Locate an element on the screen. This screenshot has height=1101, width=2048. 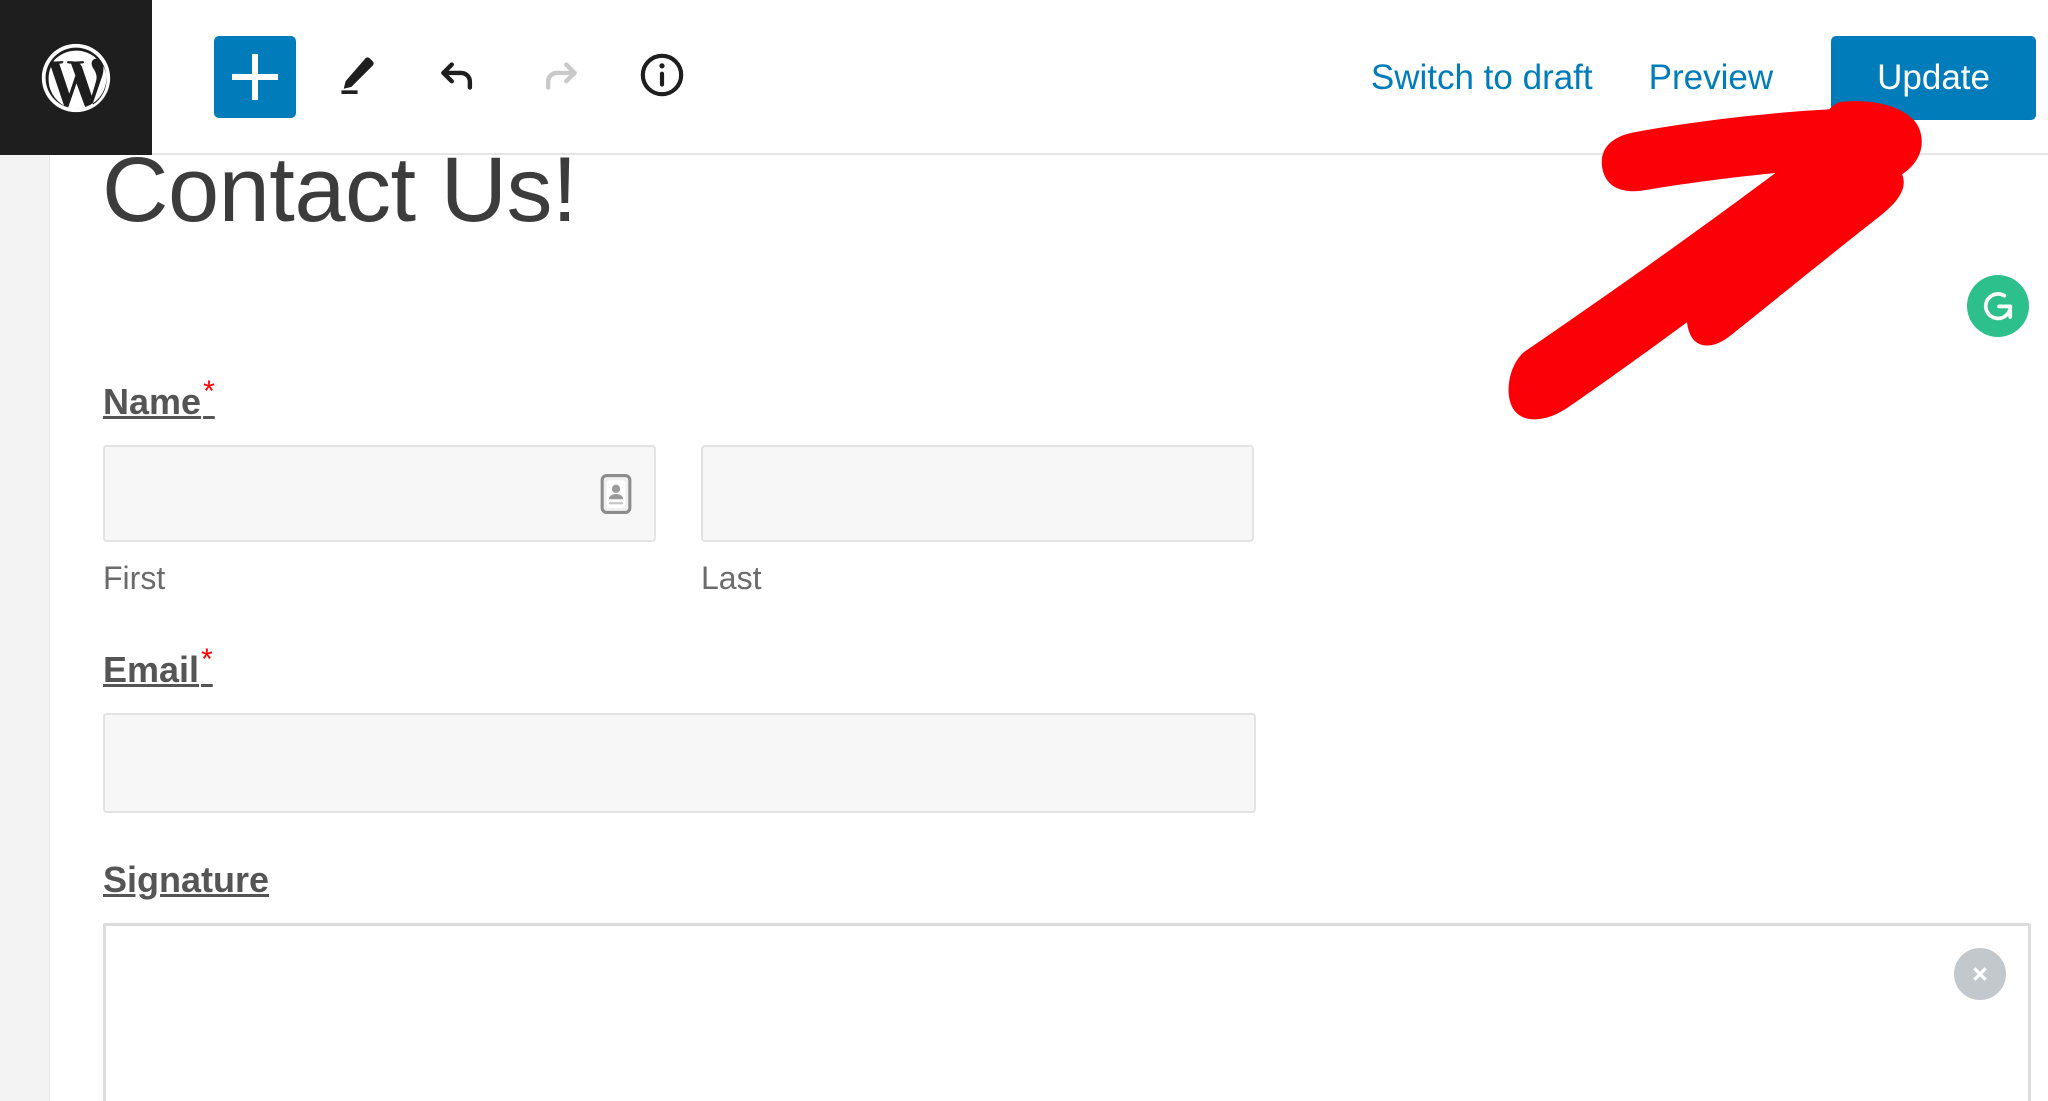
toolbar-right-actions: Switch to draft Preview Update is located at coordinates (1695, 77).